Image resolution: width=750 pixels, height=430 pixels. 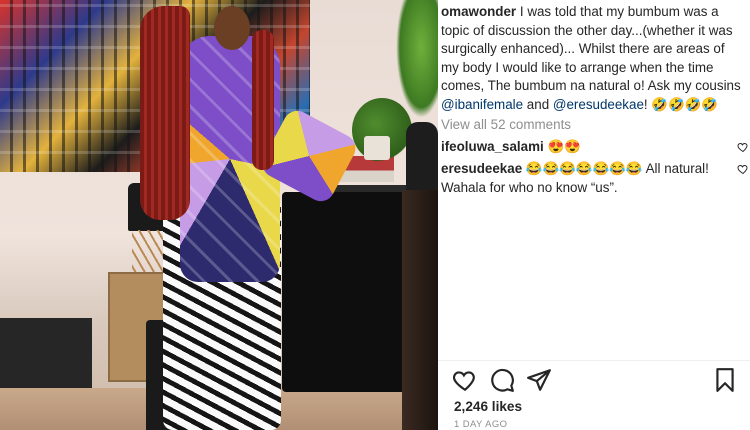 What do you see at coordinates (539, 380) in the screenshot?
I see `share-icon` at bounding box center [539, 380].